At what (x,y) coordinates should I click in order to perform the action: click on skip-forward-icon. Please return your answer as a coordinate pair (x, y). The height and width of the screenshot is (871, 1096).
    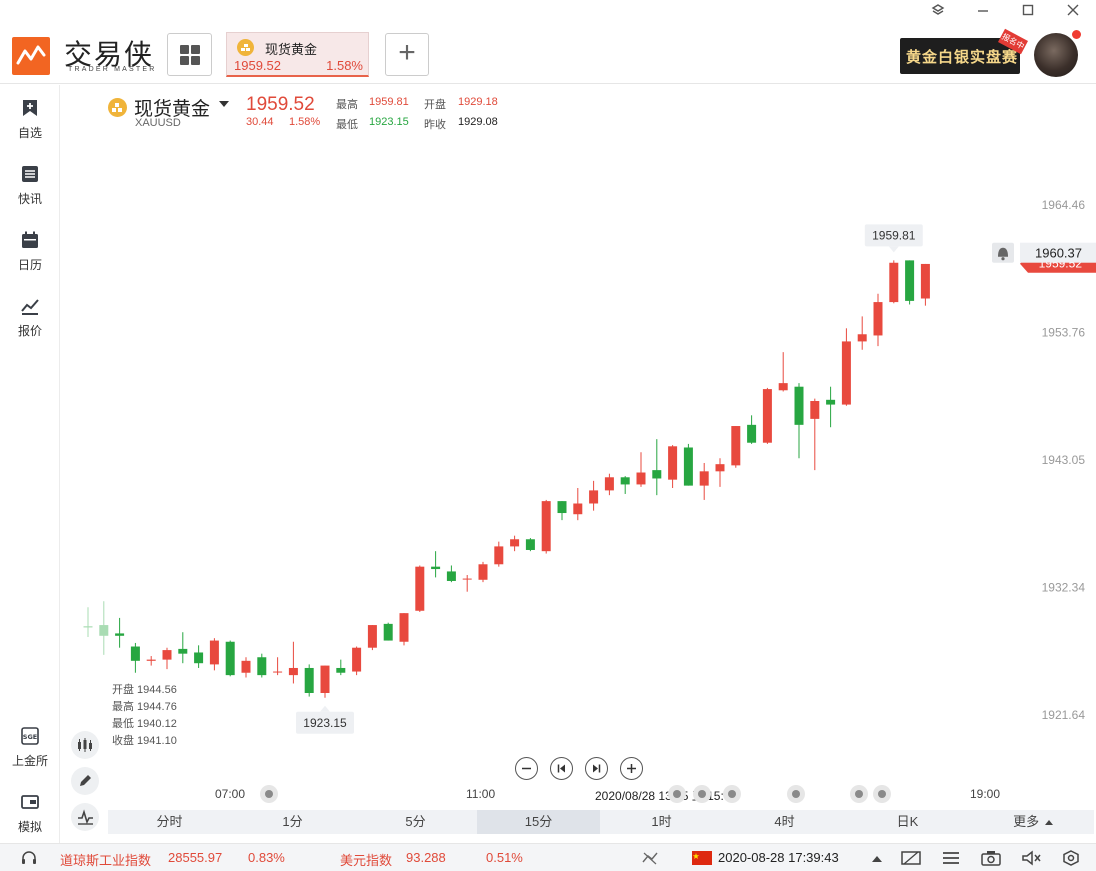
    Looking at the image, I should click on (597, 768).